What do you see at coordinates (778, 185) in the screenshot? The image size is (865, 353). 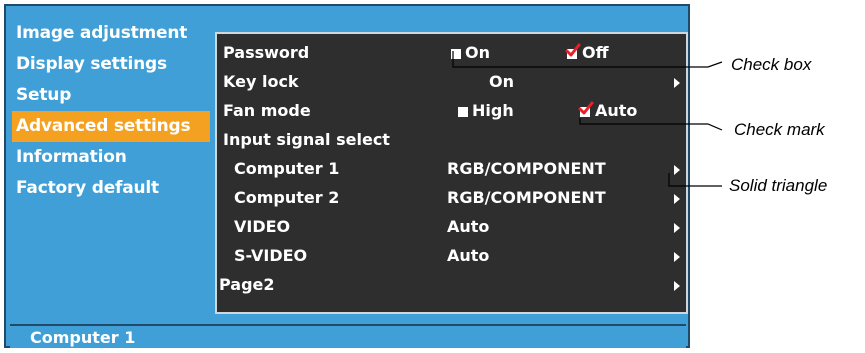 I see `callout-solid-triangle: Solid triangle` at bounding box center [778, 185].